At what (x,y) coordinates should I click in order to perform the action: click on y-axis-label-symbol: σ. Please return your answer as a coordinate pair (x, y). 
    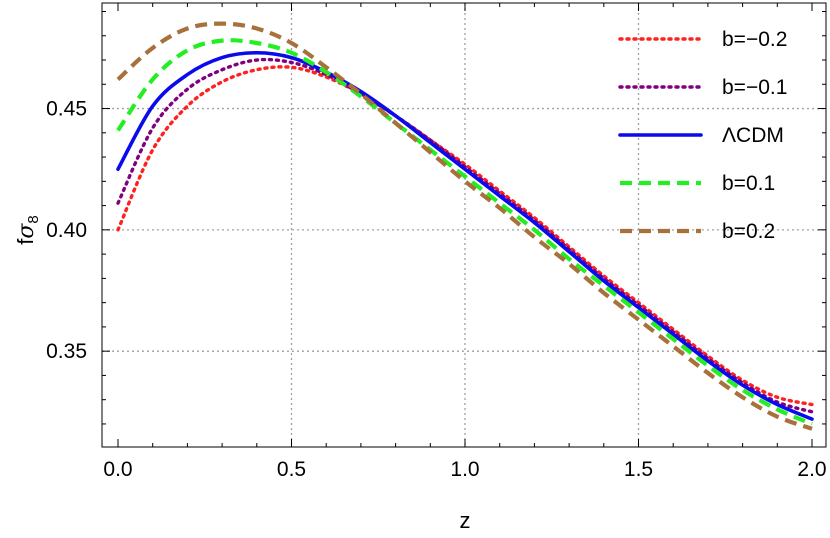
    Looking at the image, I should click on (26, 231).